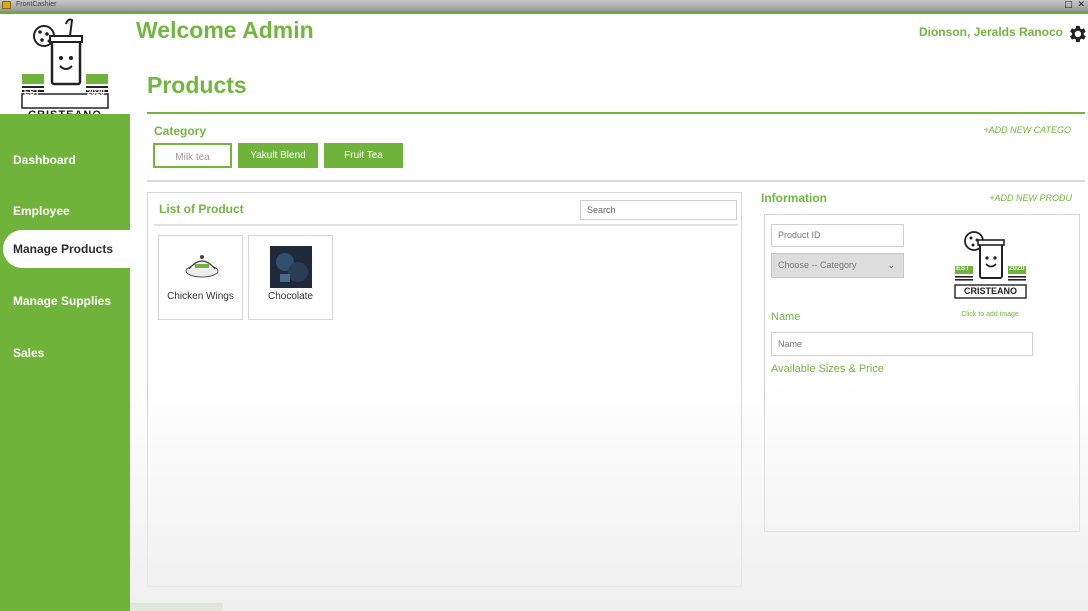  I want to click on category-select: Choose -- Category ⌄, so click(837, 265).